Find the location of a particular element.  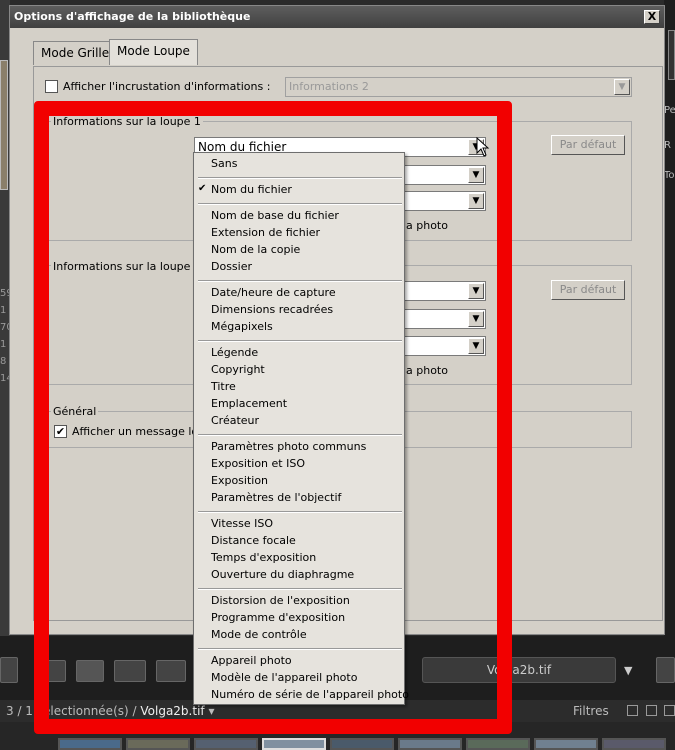

app-right-panel-box is located at coordinates (671, 55).